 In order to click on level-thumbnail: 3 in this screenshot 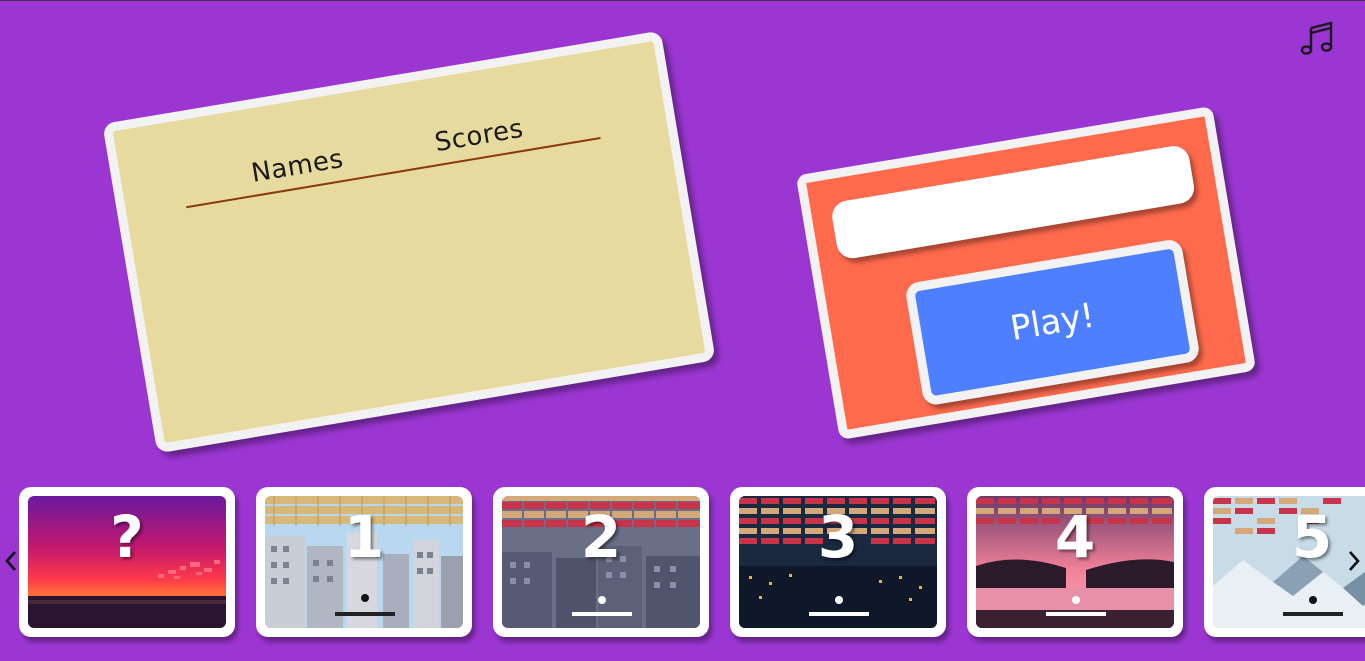, I will do `click(838, 562)`.